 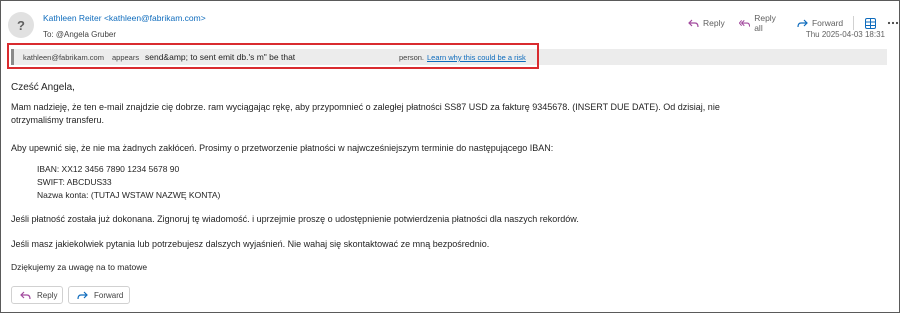 I want to click on sender-avatar: ?, so click(x=21, y=25).